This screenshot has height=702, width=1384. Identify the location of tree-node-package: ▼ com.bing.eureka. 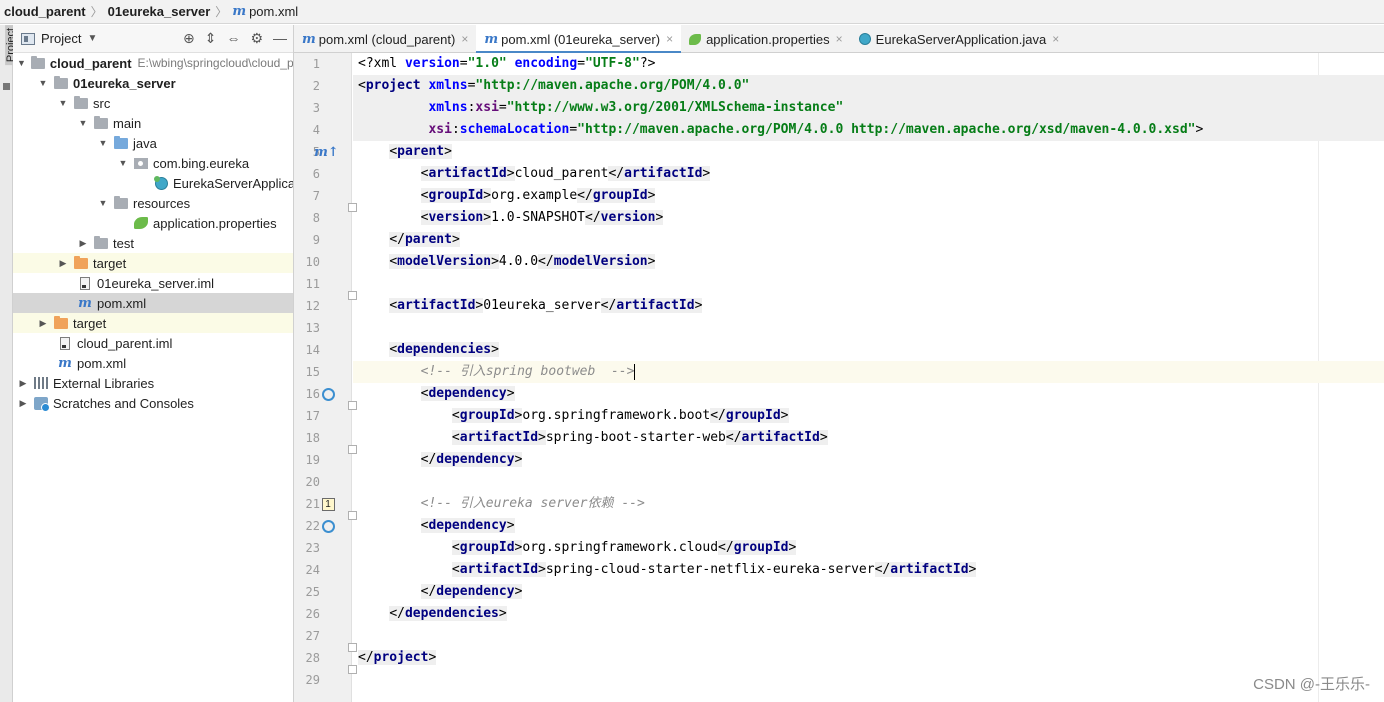
(153, 163).